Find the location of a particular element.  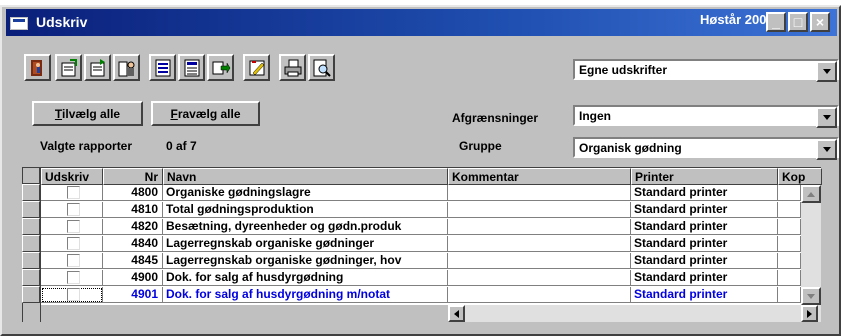

print-button is located at coordinates (292, 67).